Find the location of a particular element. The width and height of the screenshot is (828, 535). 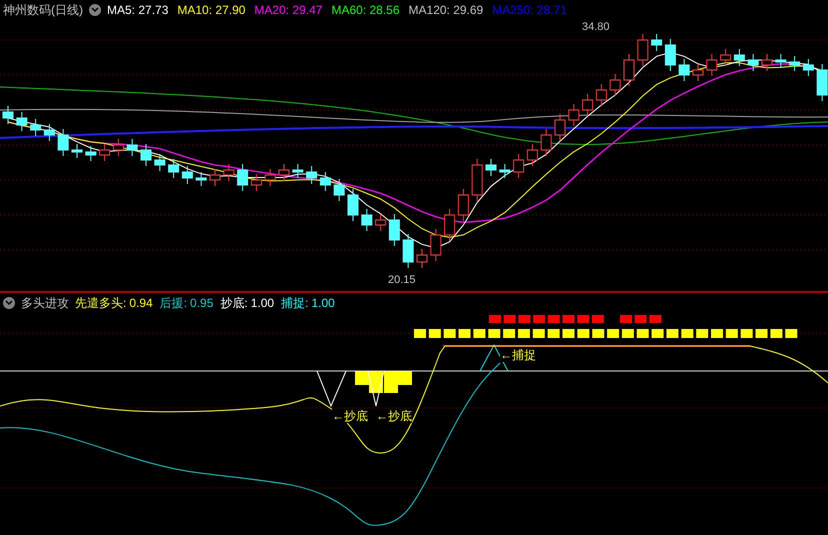

v-marker is located at coordinates (376, 388).